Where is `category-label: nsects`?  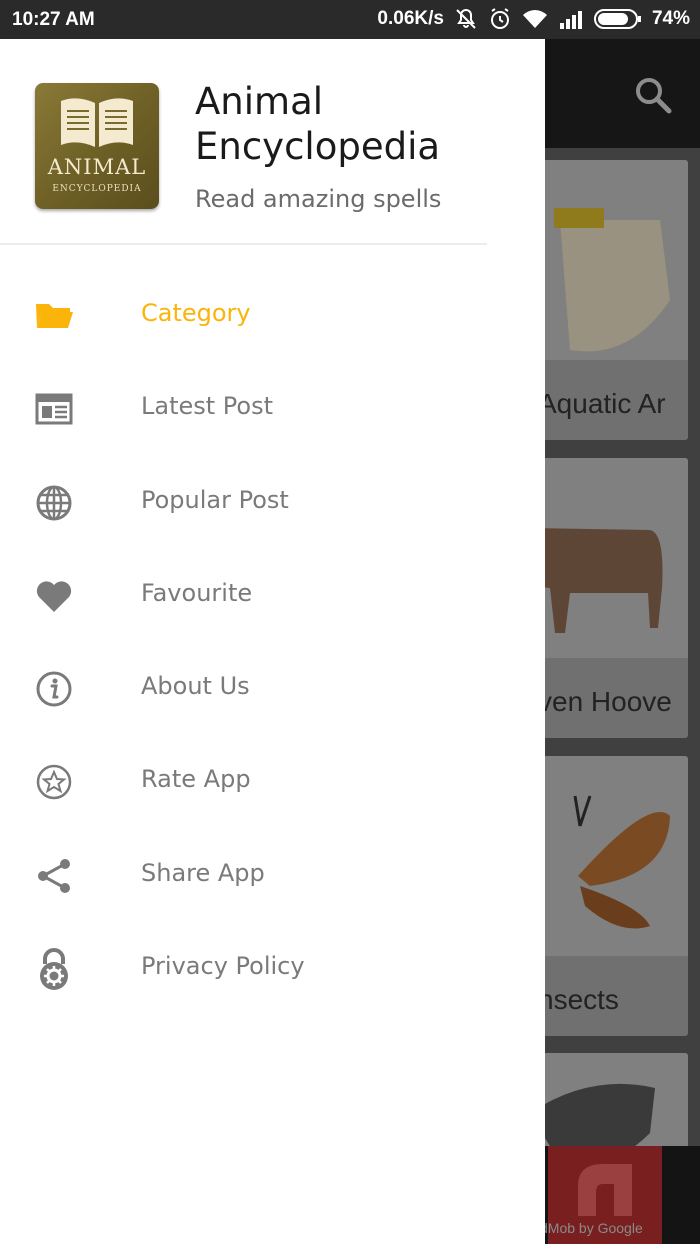
category-label: nsects is located at coordinates (578, 999).